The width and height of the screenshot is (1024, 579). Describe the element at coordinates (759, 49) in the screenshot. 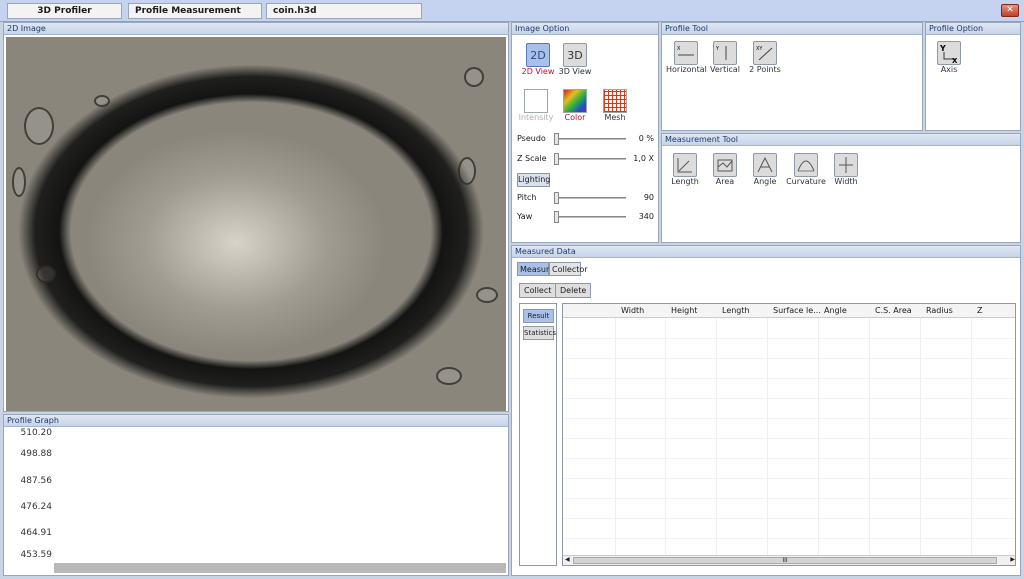

I see `svg-text: XY` at that location.